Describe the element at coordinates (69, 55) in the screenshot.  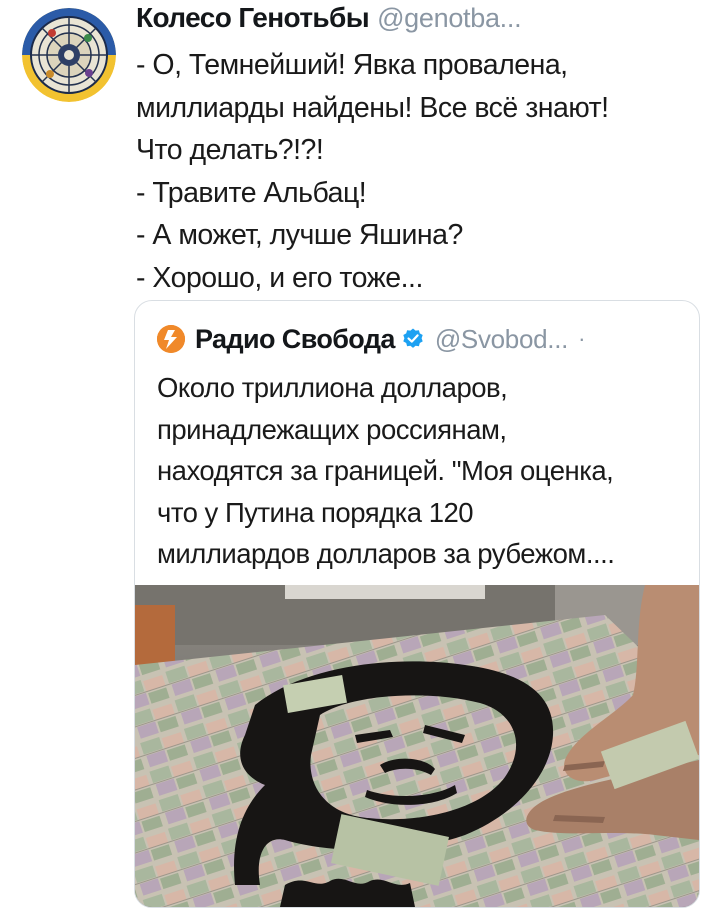
I see `author-avatar` at that location.